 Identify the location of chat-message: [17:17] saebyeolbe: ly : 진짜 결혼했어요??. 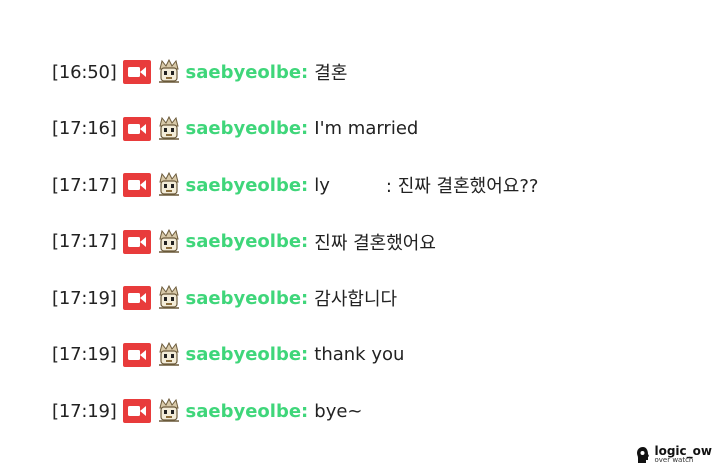
(372, 185).